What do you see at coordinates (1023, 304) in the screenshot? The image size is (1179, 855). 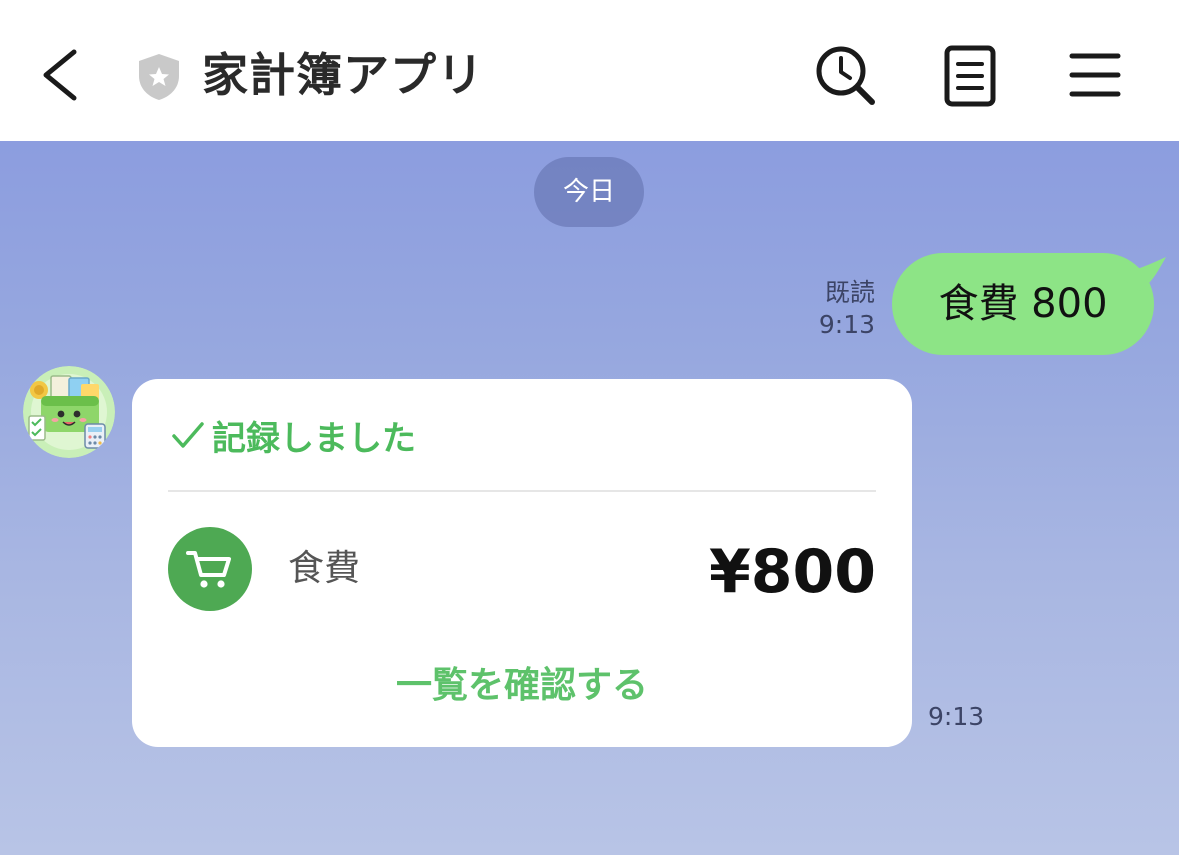 I see `outgoing-message-text: 食費 800` at bounding box center [1023, 304].